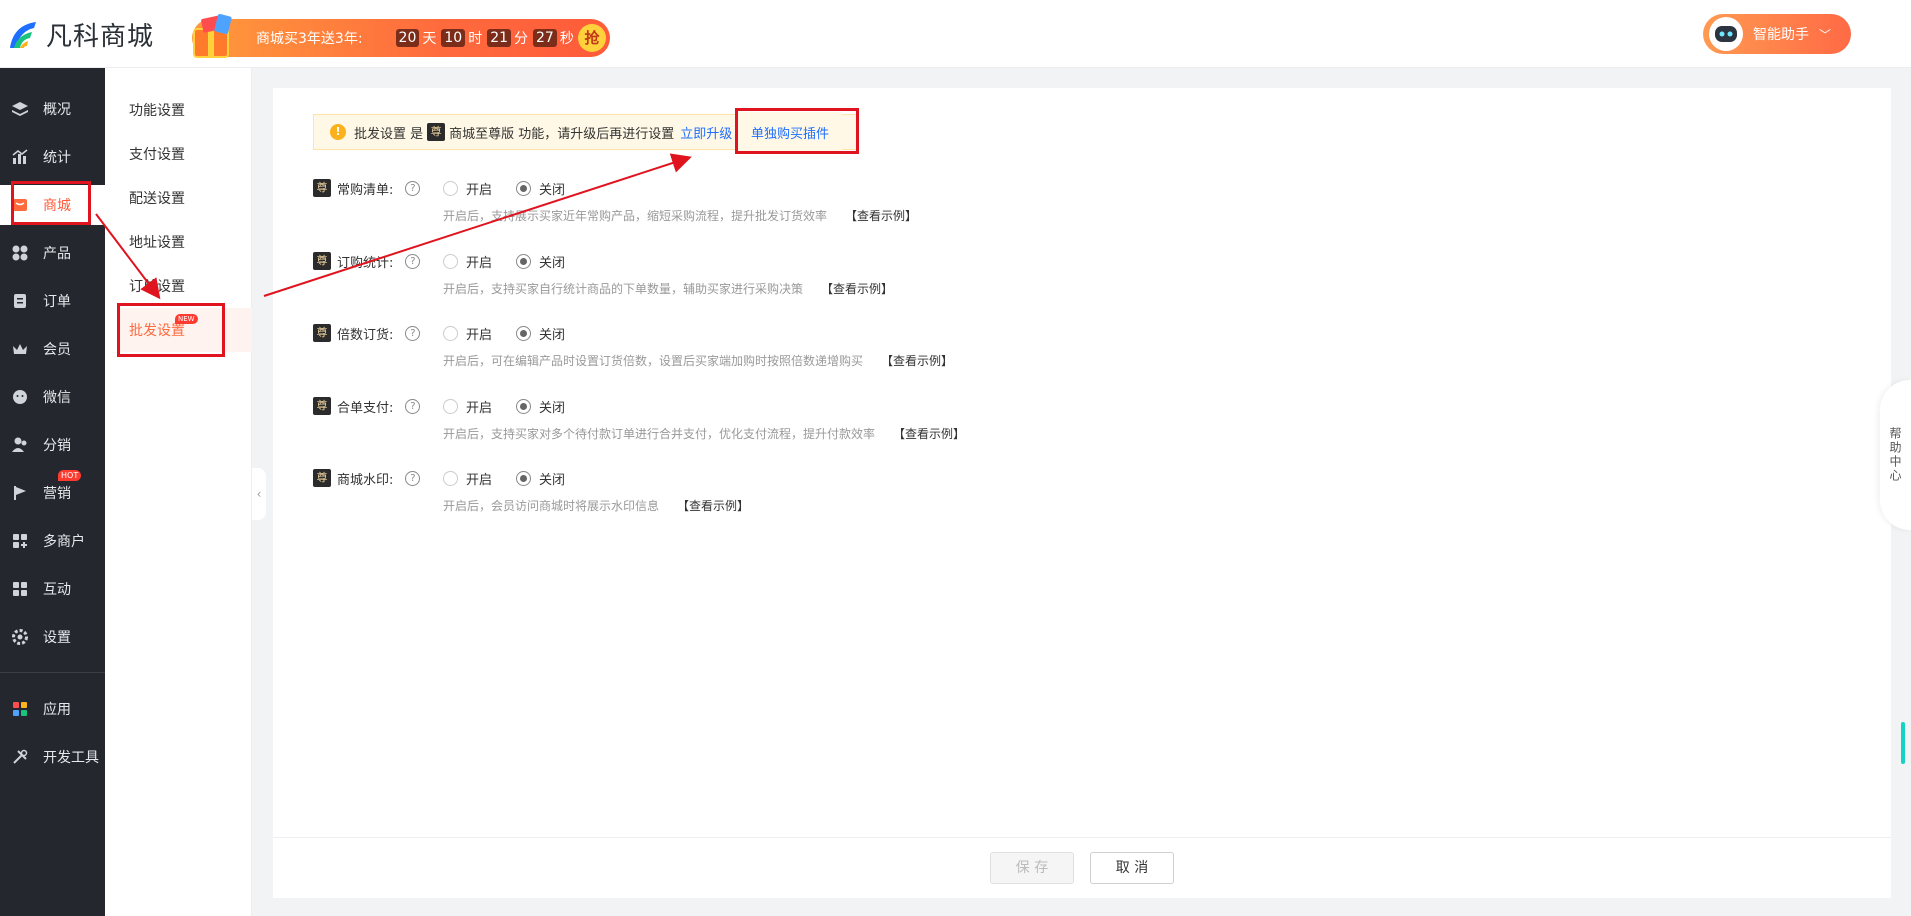 This screenshot has width=1911, height=916. I want to click on countdown-hours-unit: 时, so click(475, 39).